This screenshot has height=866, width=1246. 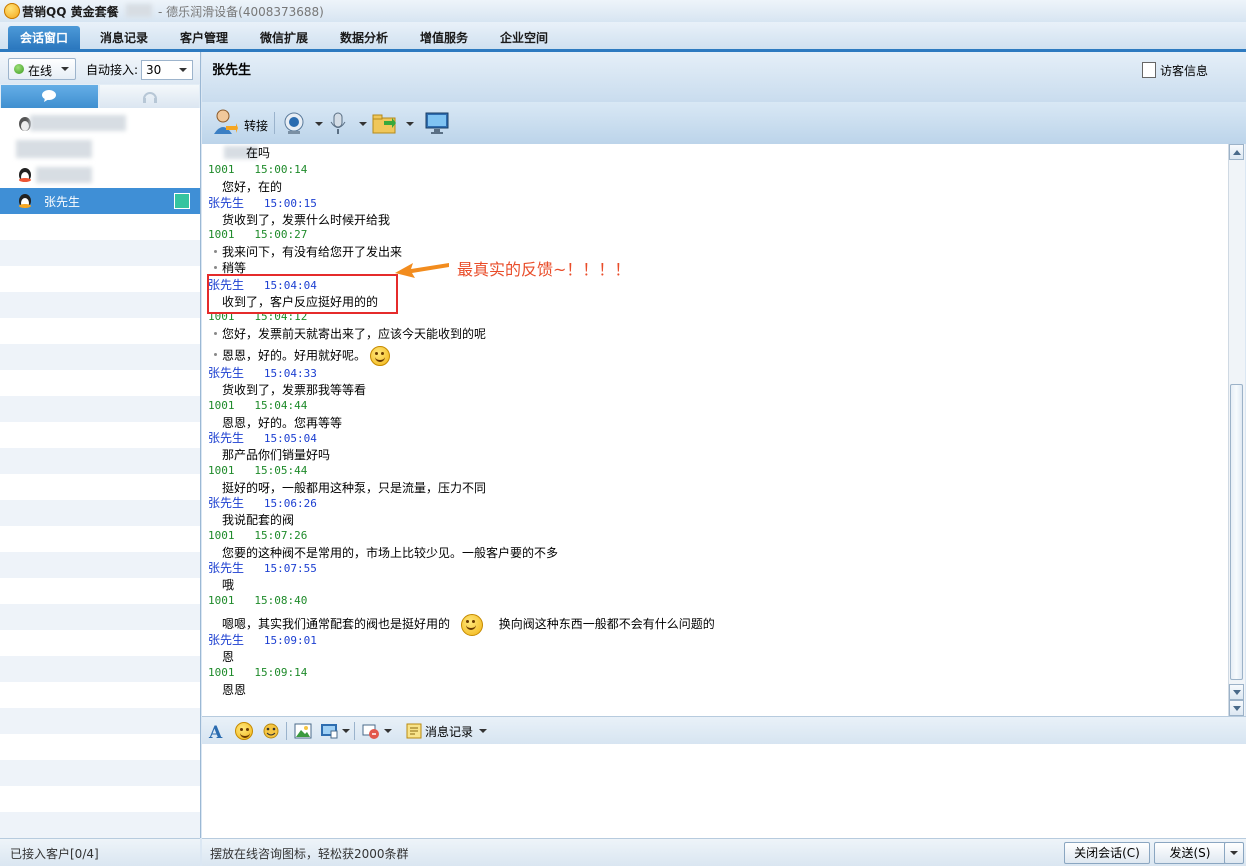 I want to click on message-text: 恩恩, so click(x=234, y=690).